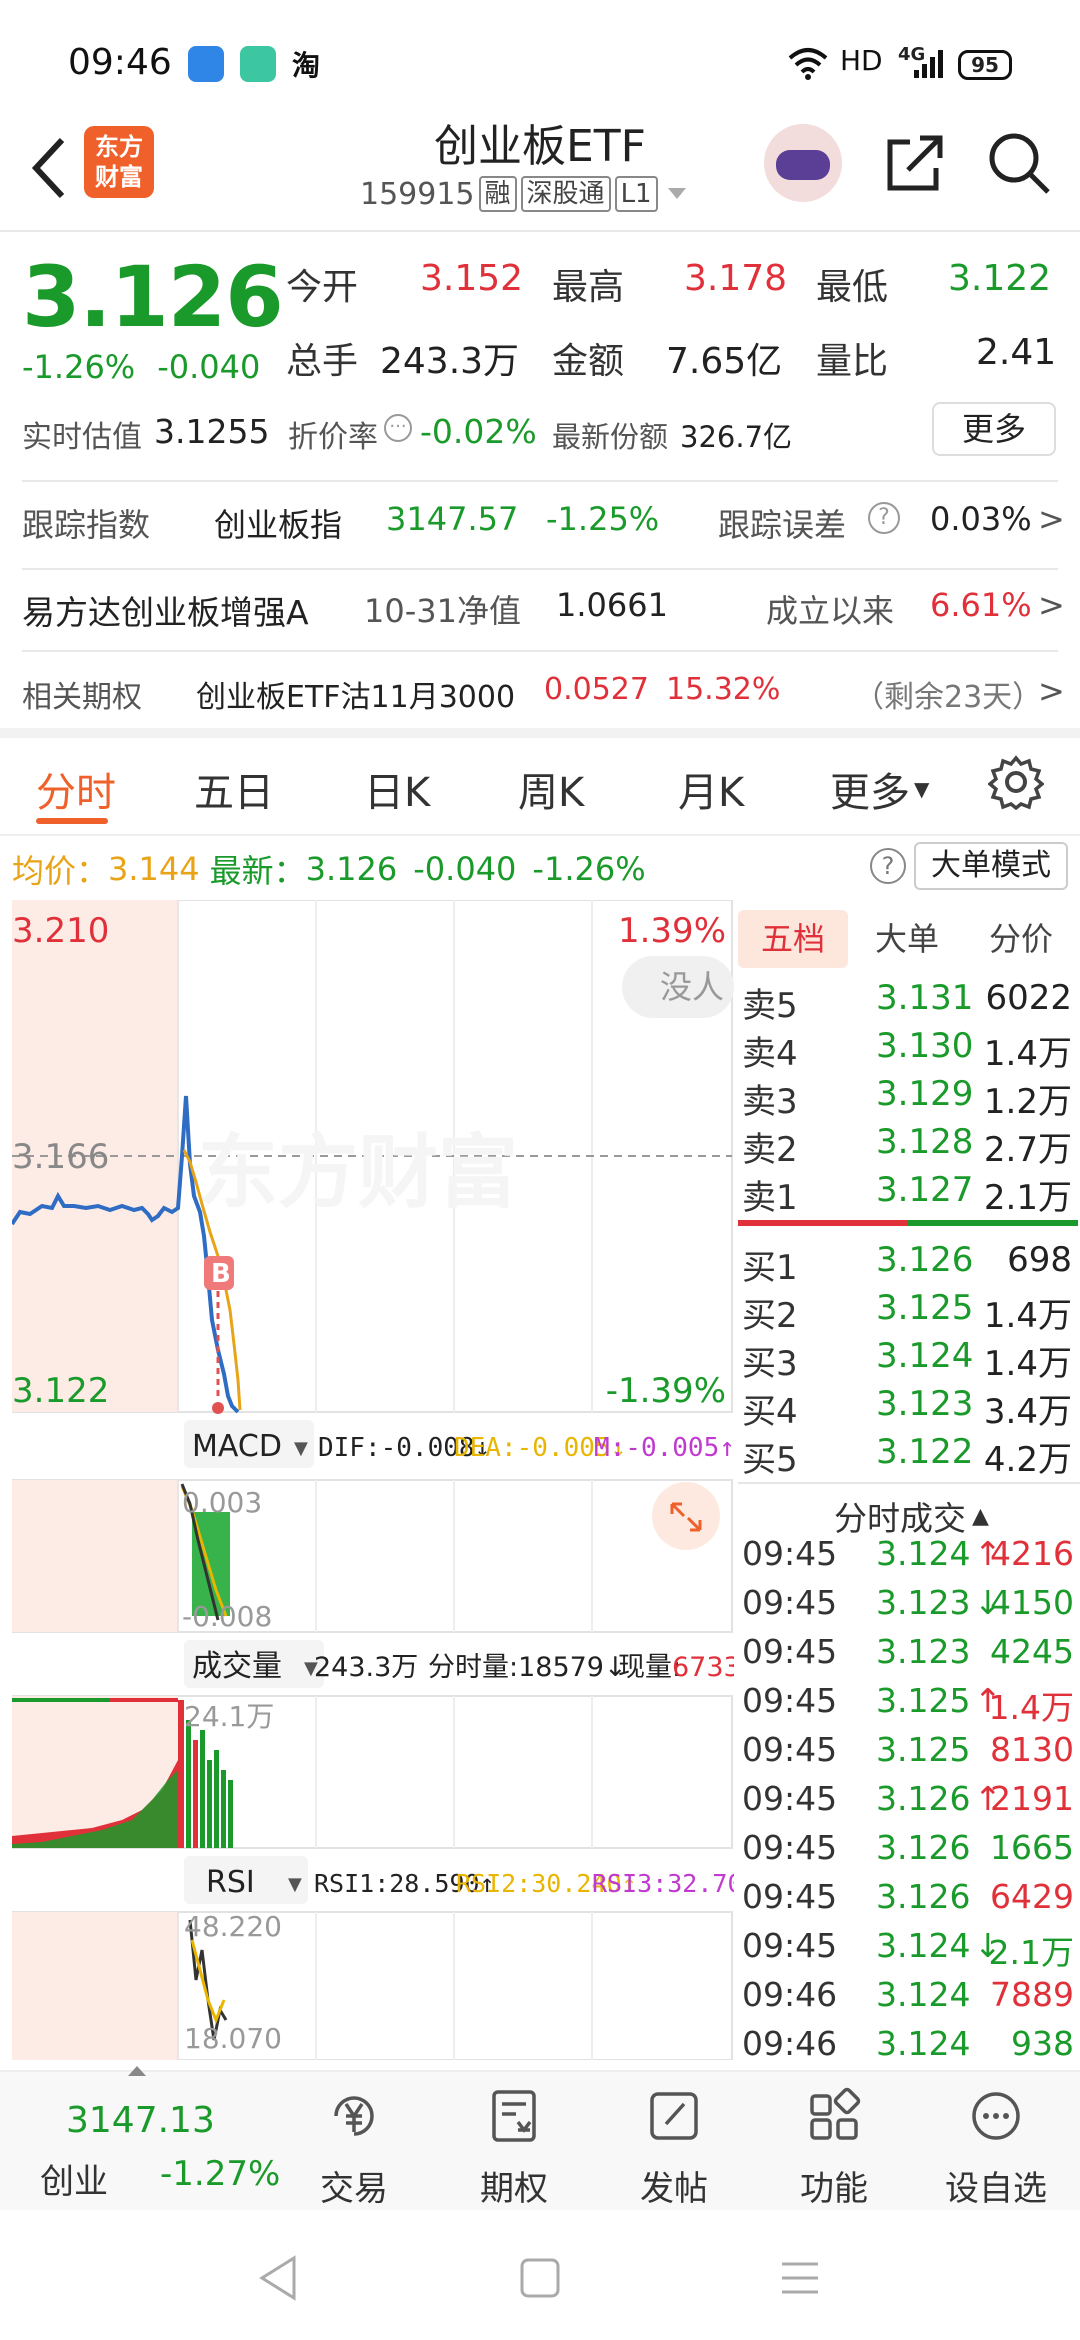 This screenshot has width=1080, height=2340. Describe the element at coordinates (1019, 163) in the screenshot. I see `search-icon` at that location.